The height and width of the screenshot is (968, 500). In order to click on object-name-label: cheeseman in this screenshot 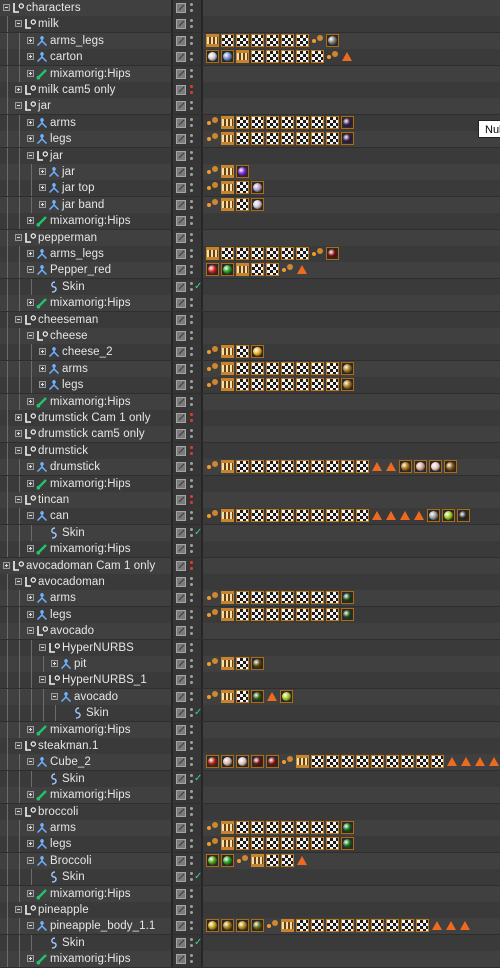, I will do `click(68, 320)`.